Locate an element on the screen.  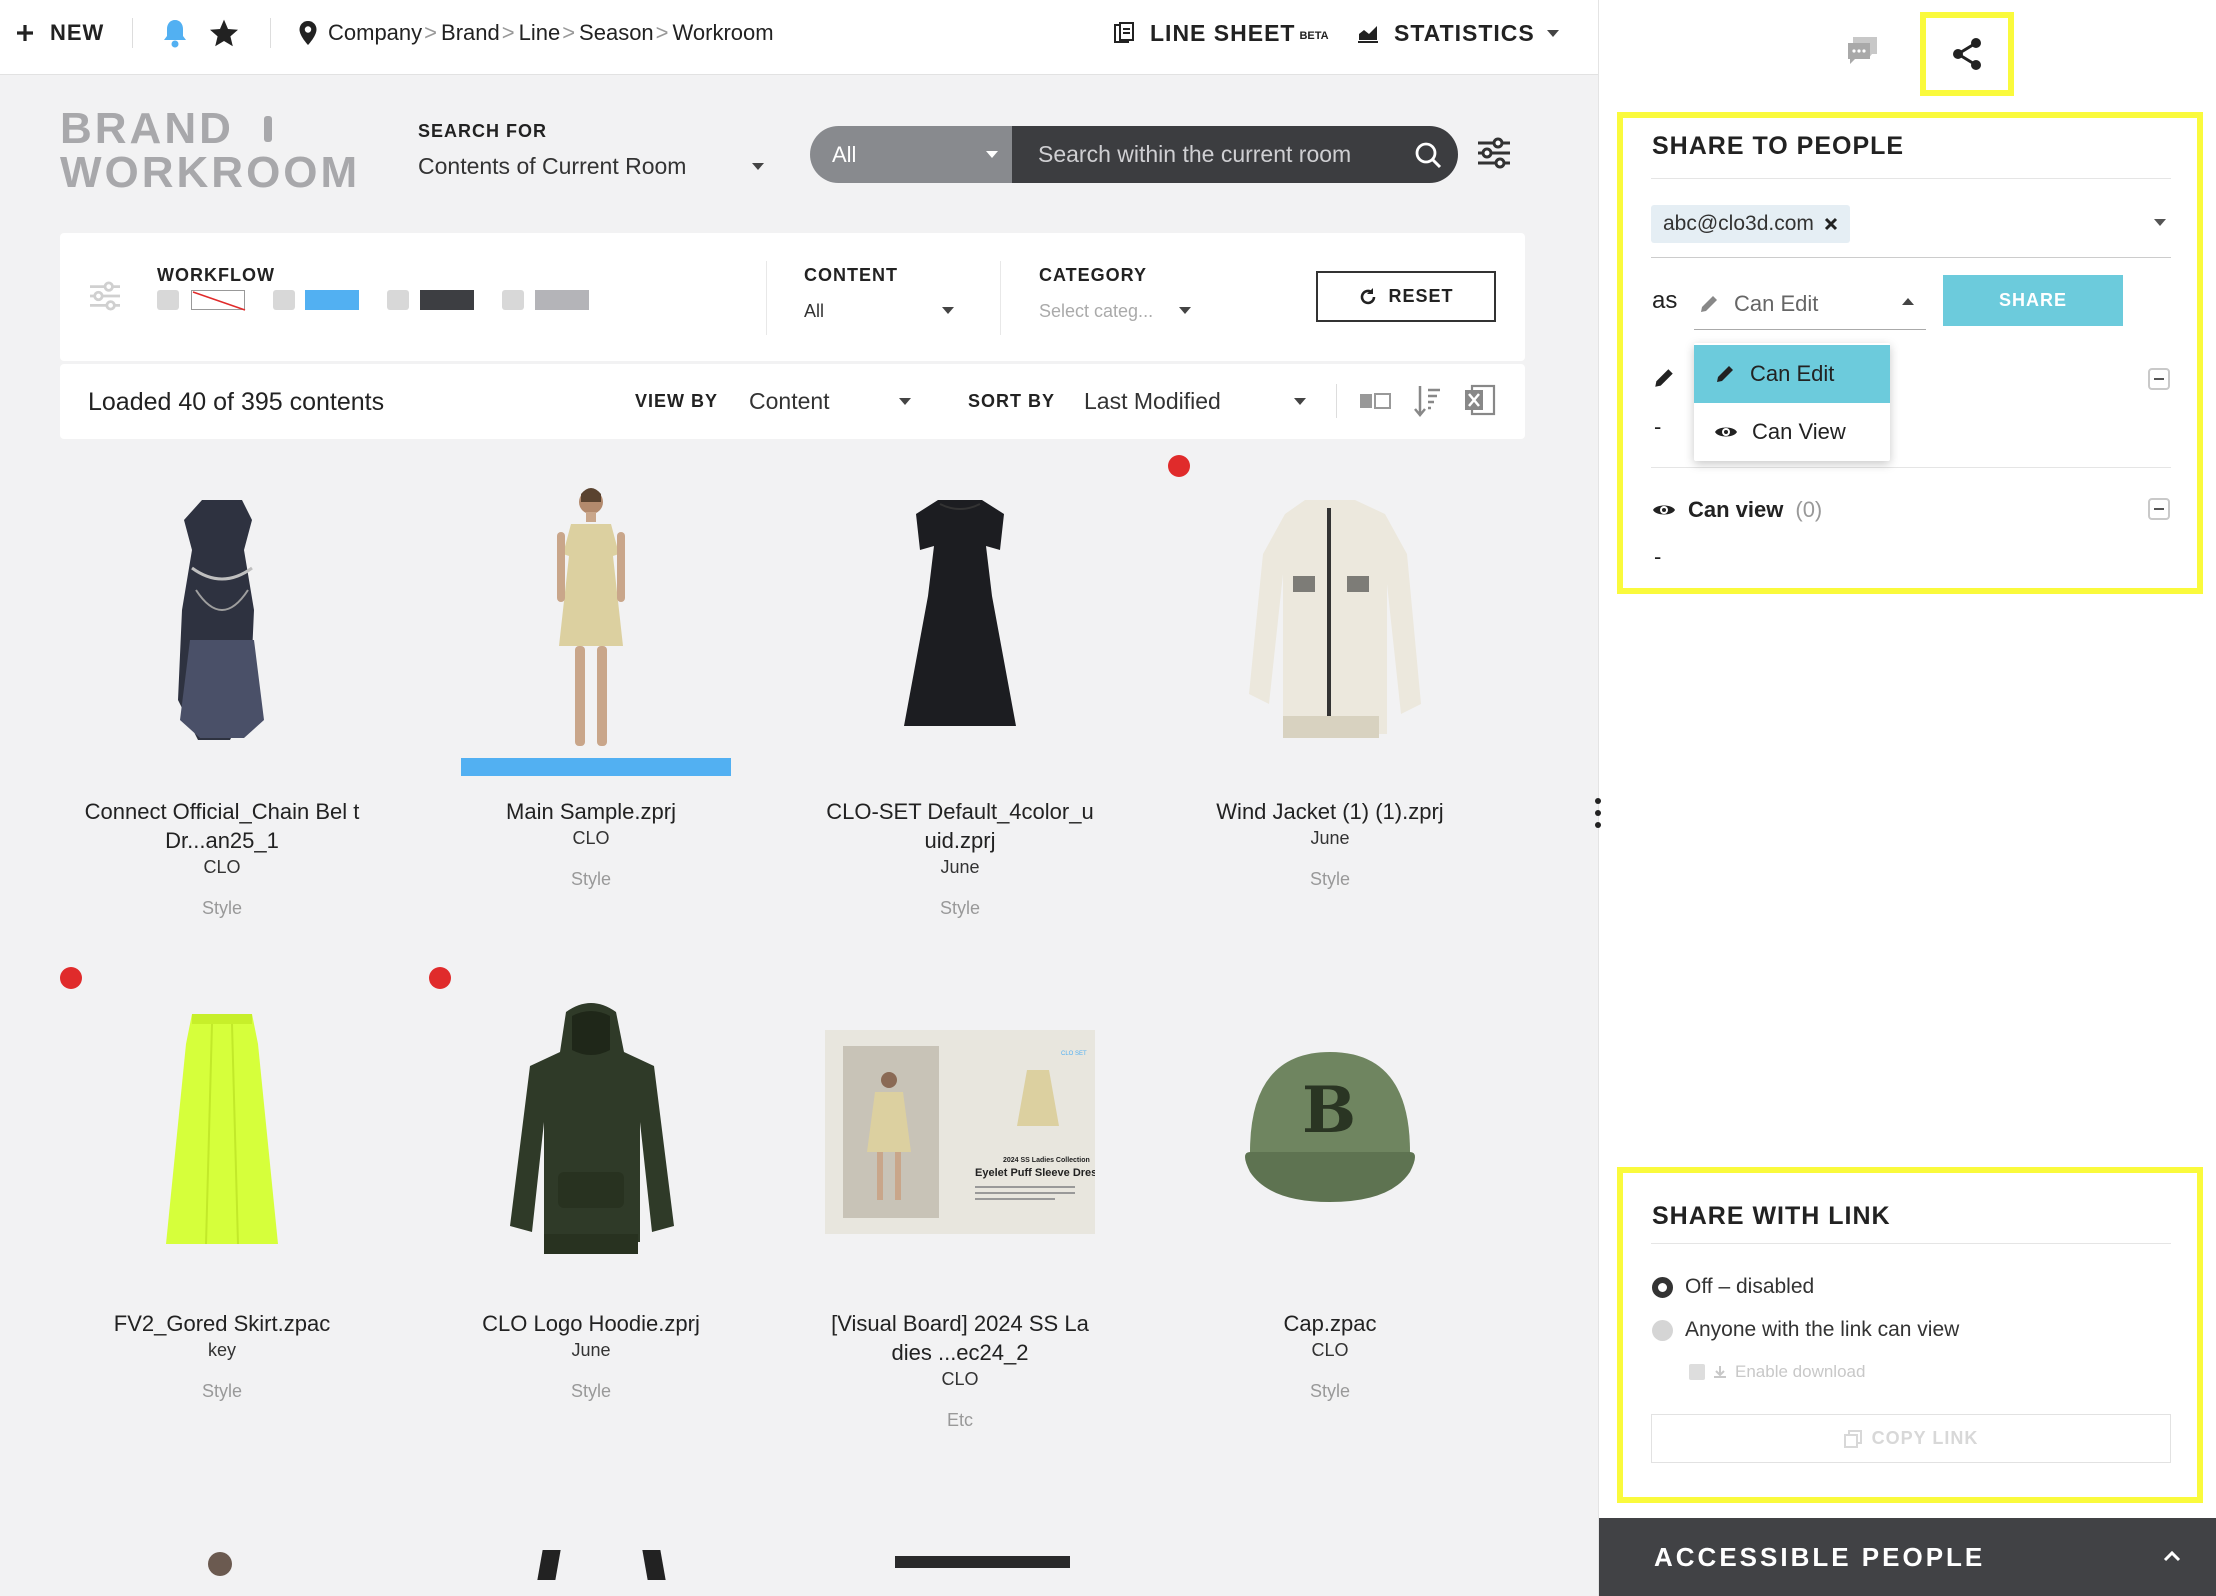
view-toggle-button is located at coordinates (1375, 403).